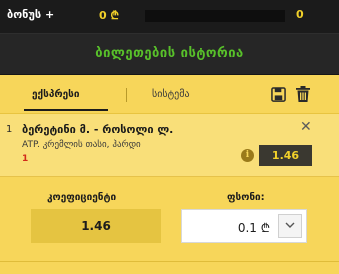  I want to click on bet-odds: 1.46, so click(285, 155).